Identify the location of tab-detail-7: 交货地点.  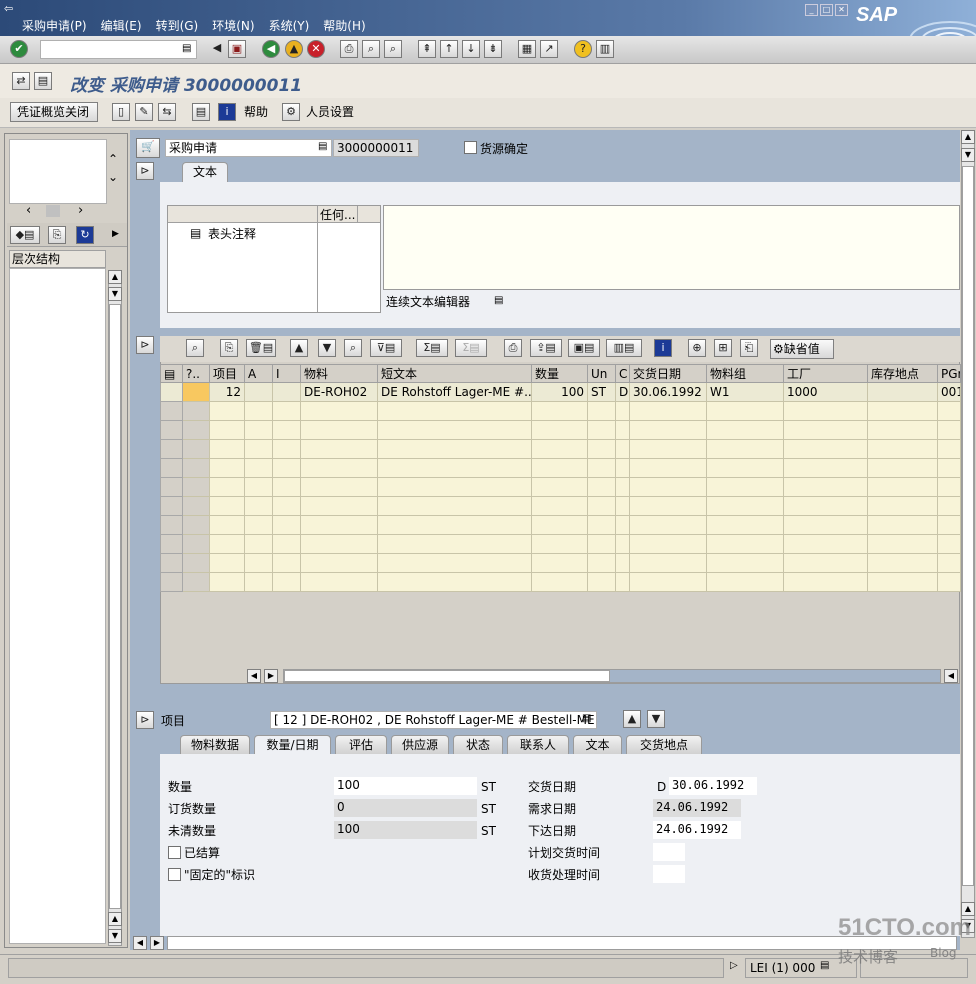
(664, 745).